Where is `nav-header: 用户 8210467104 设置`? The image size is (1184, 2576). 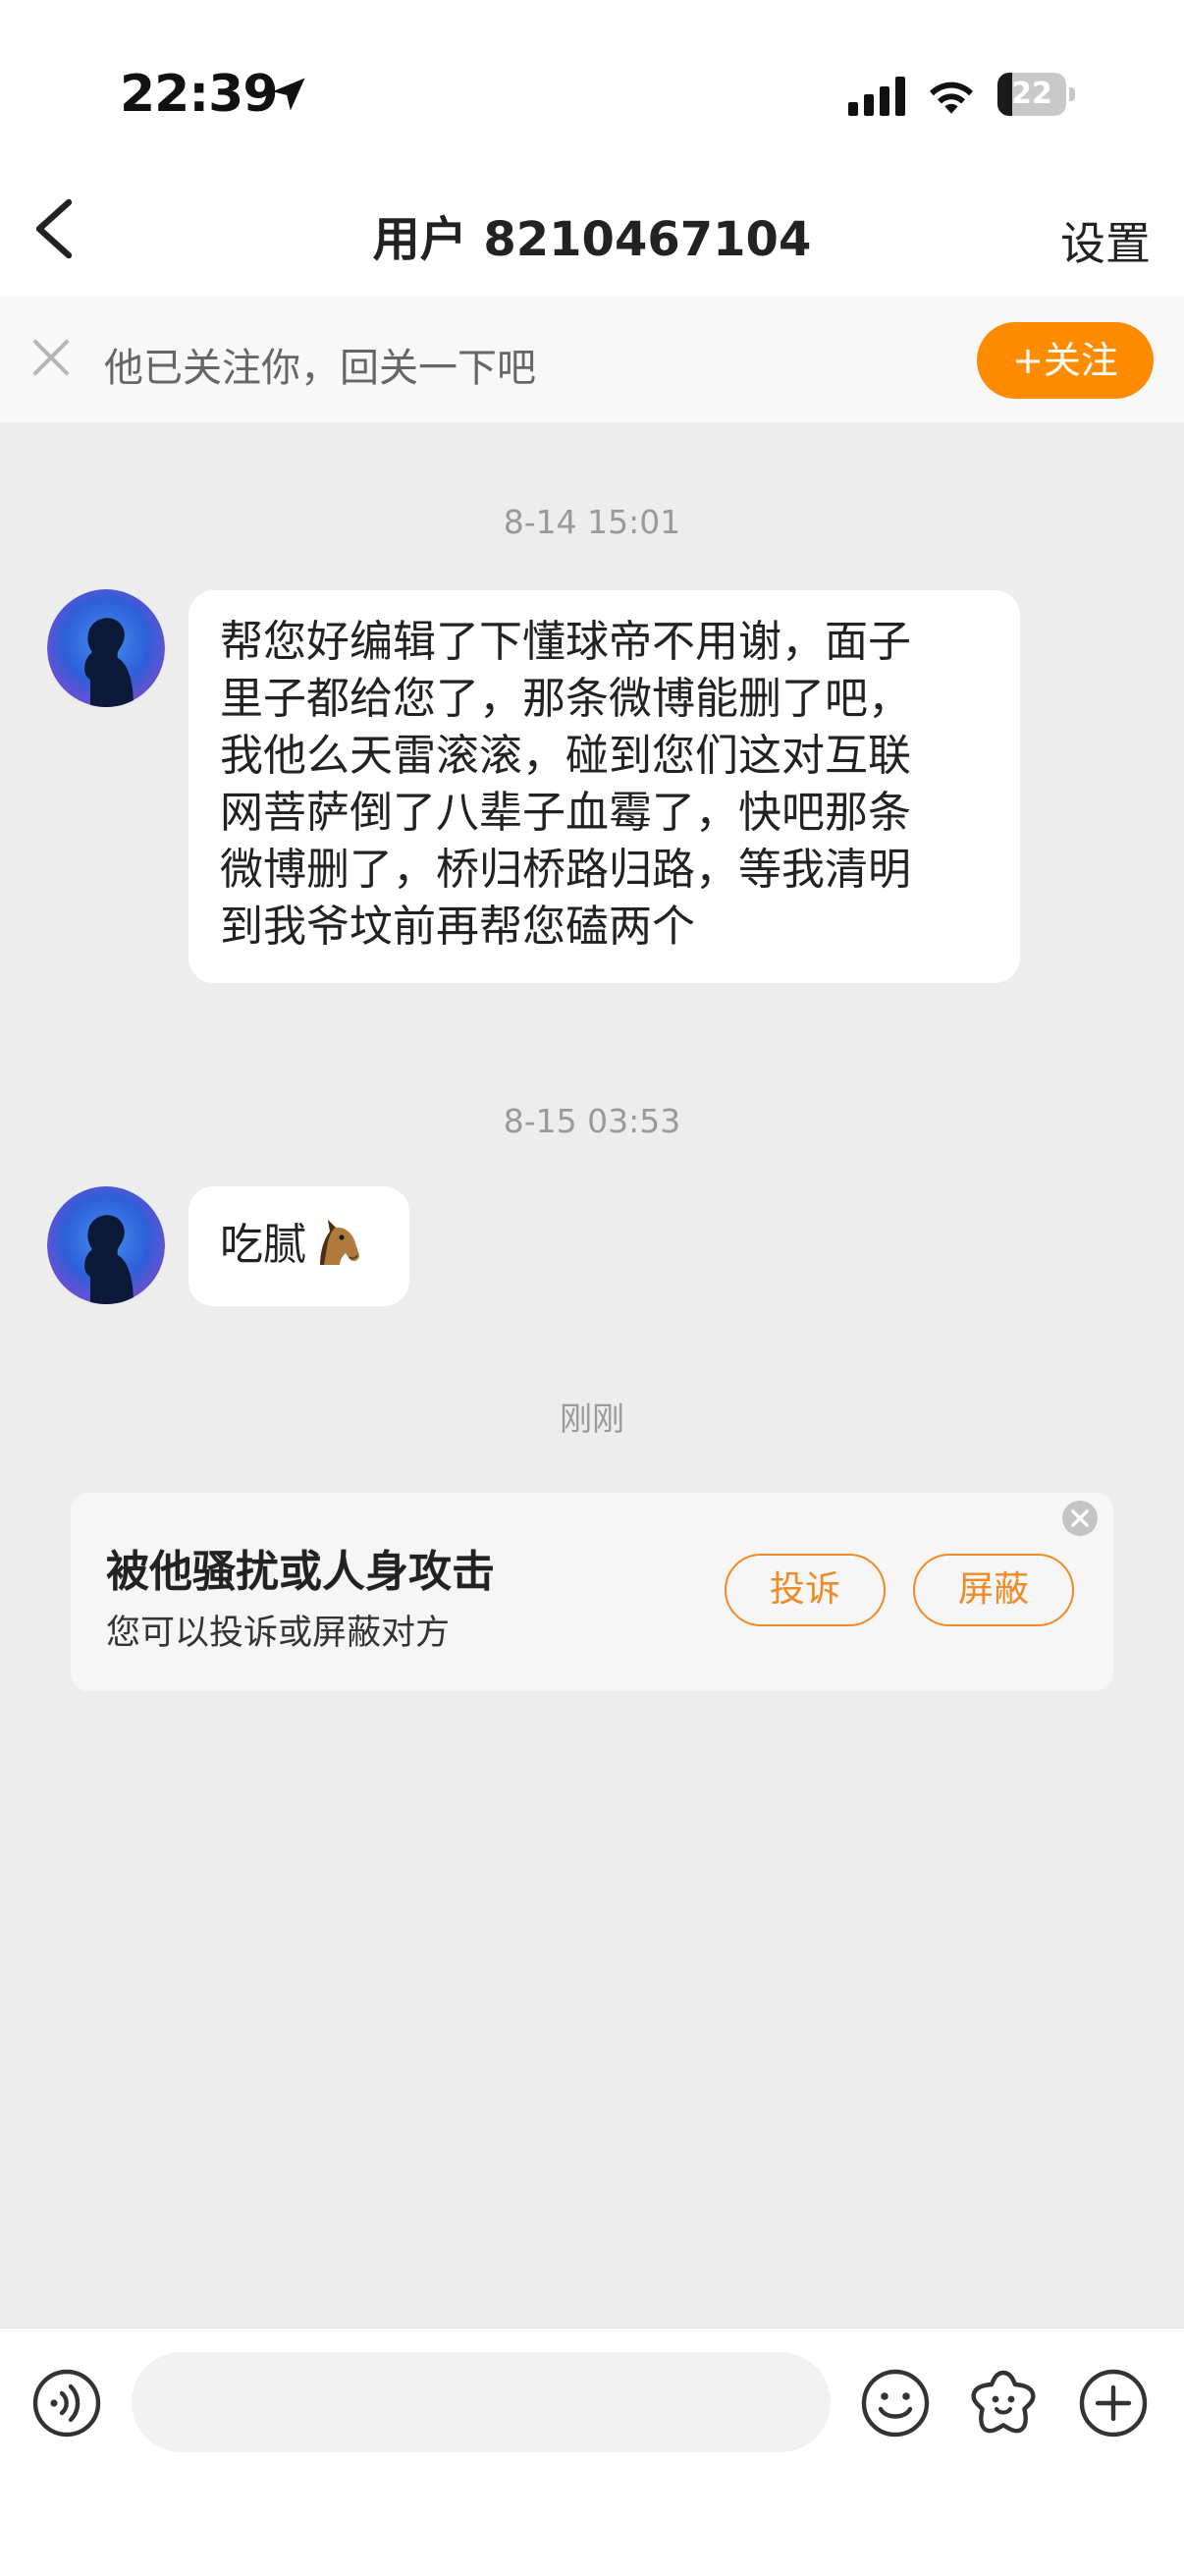
nav-header: 用户 8210467104 设置 is located at coordinates (592, 237).